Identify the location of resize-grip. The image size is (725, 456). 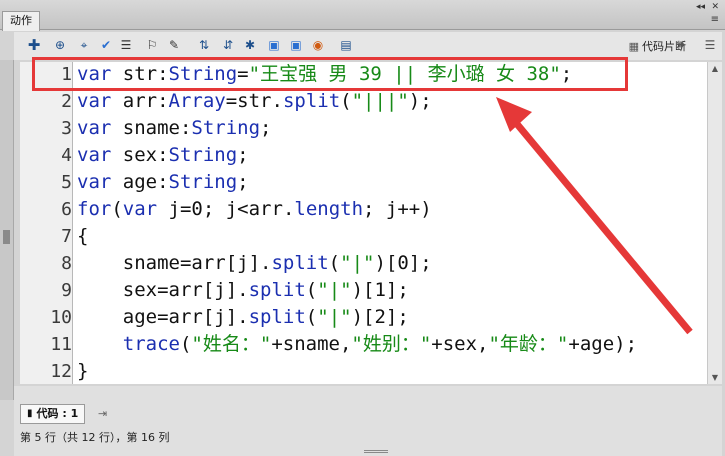
(376, 451).